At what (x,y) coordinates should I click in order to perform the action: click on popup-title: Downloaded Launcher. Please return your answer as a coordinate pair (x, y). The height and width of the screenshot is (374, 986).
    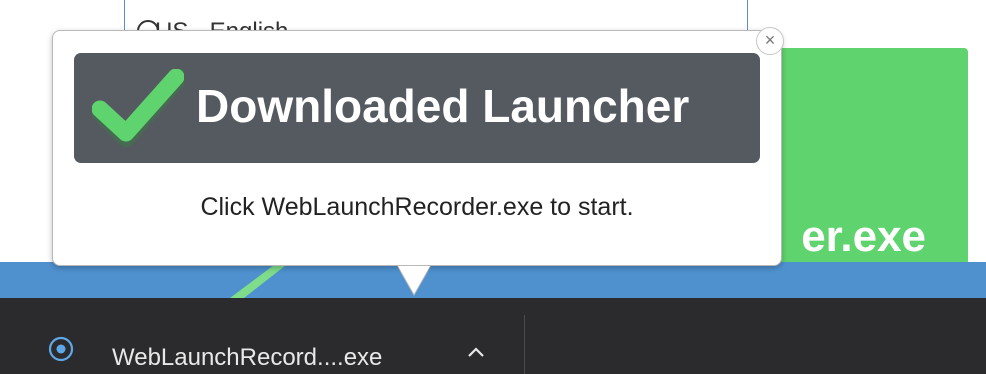
    Looking at the image, I should click on (443, 106).